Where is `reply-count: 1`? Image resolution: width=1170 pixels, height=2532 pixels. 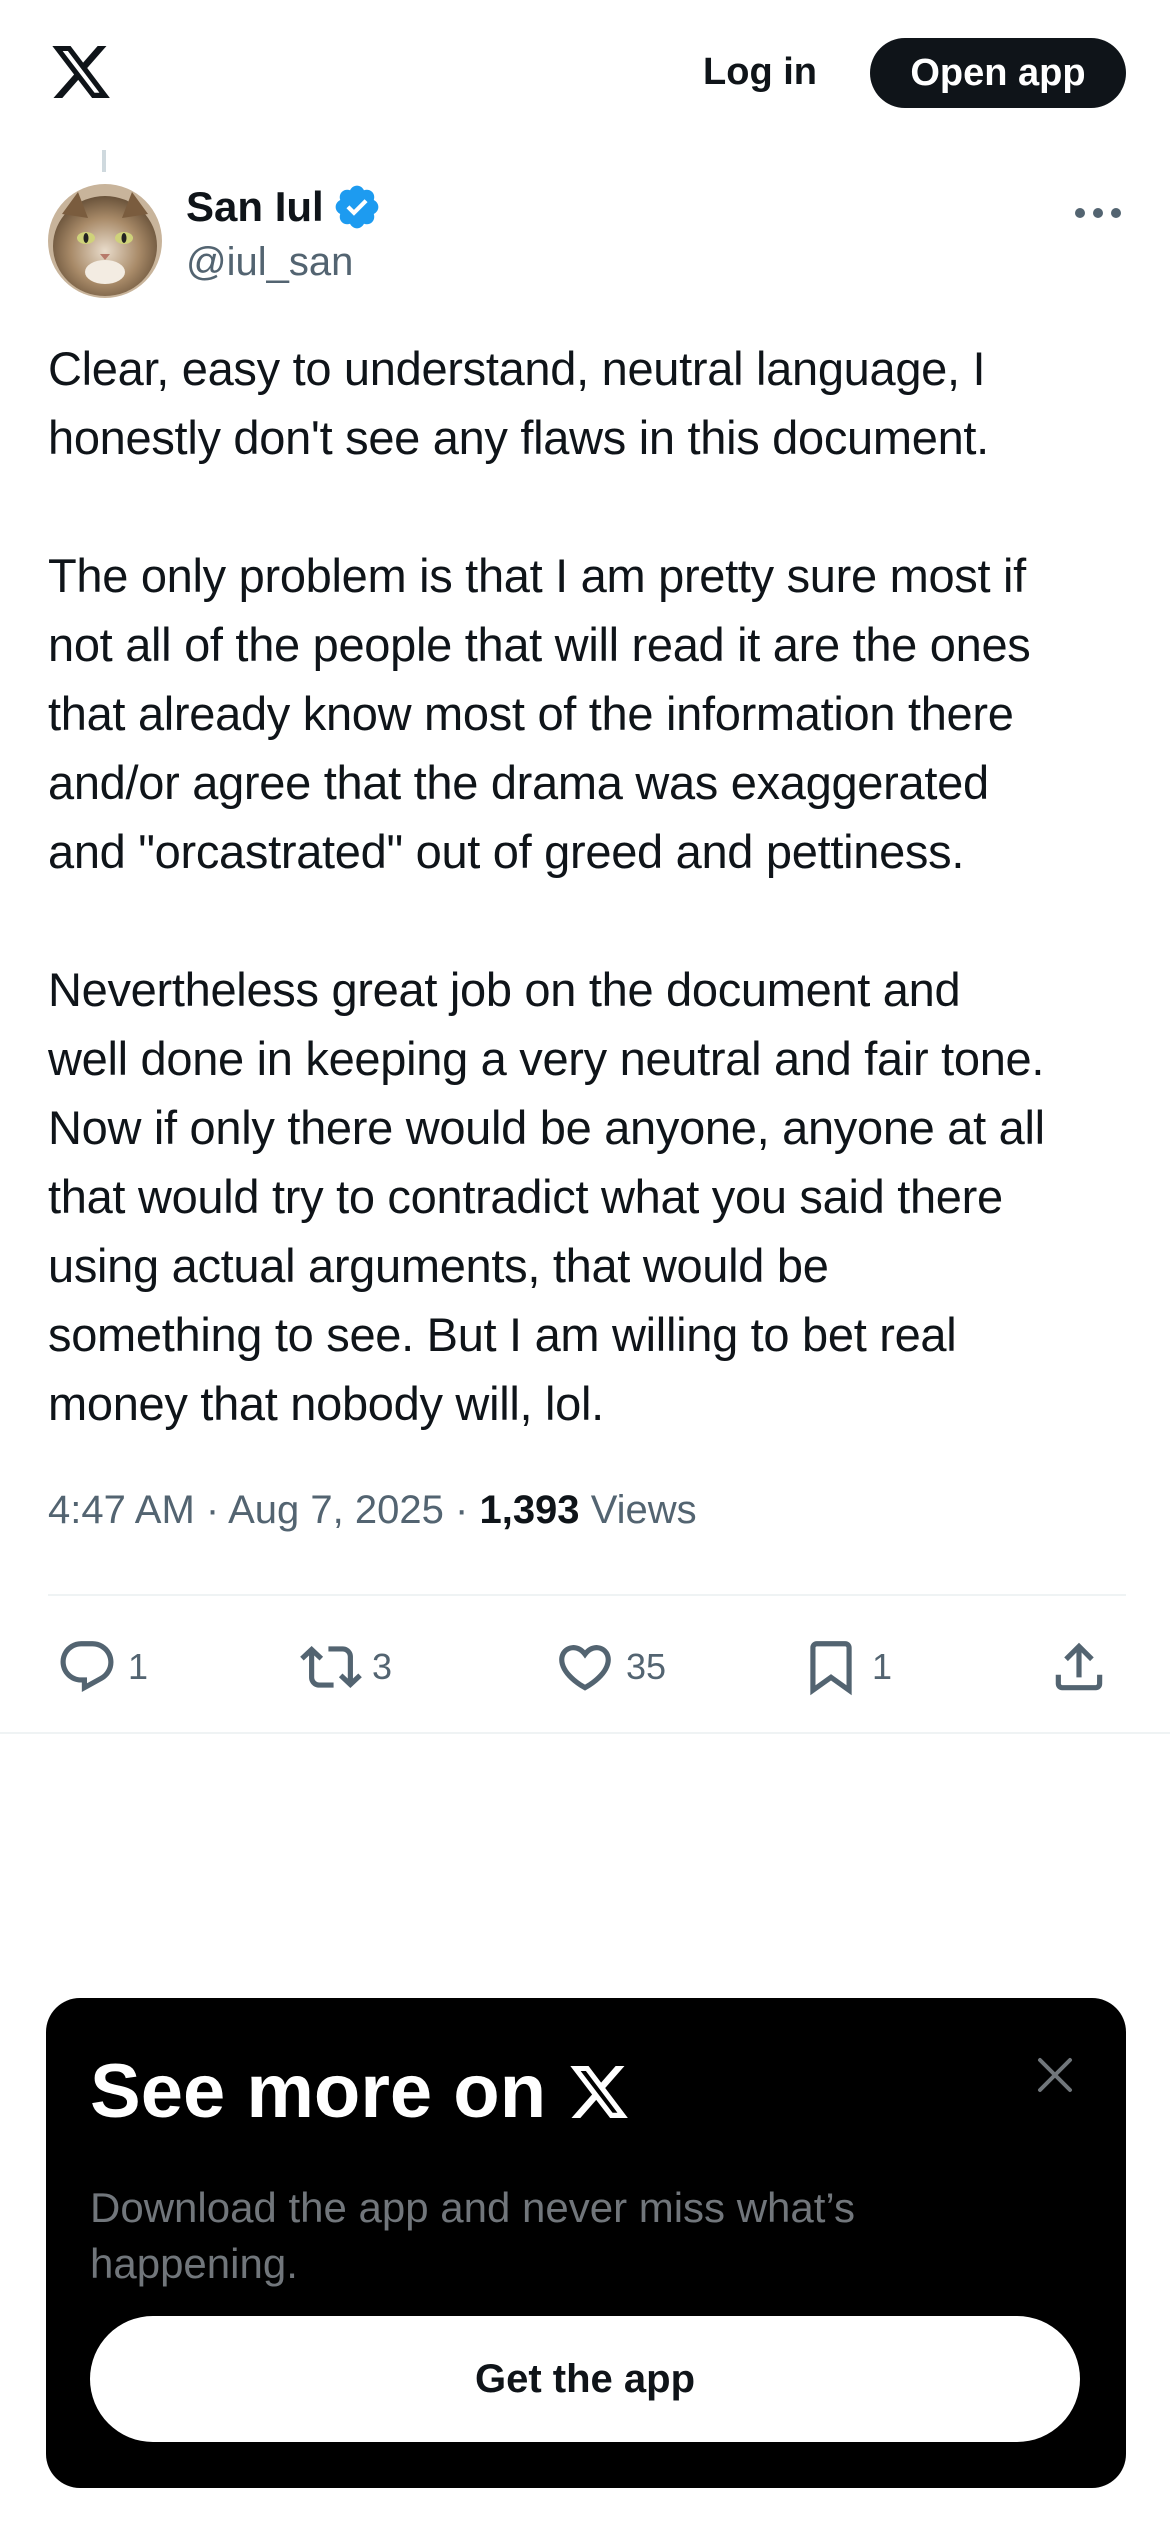
reply-count: 1 is located at coordinates (138, 1666).